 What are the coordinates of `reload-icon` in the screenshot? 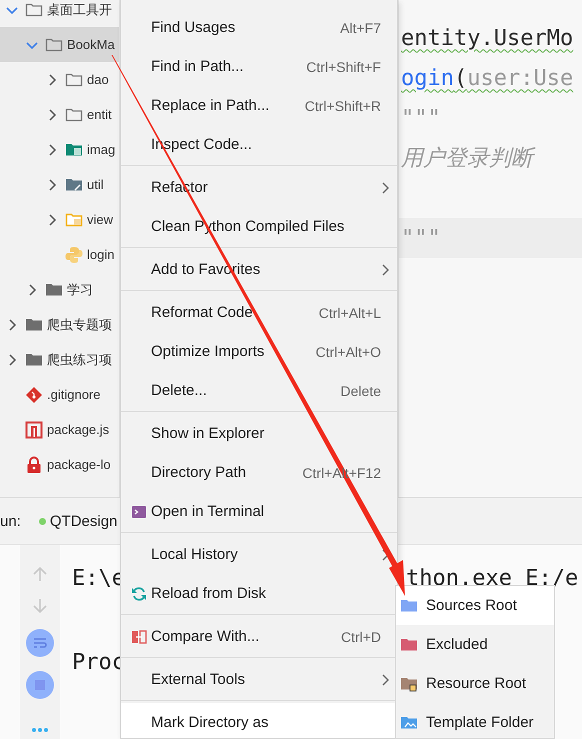 It's located at (139, 594).